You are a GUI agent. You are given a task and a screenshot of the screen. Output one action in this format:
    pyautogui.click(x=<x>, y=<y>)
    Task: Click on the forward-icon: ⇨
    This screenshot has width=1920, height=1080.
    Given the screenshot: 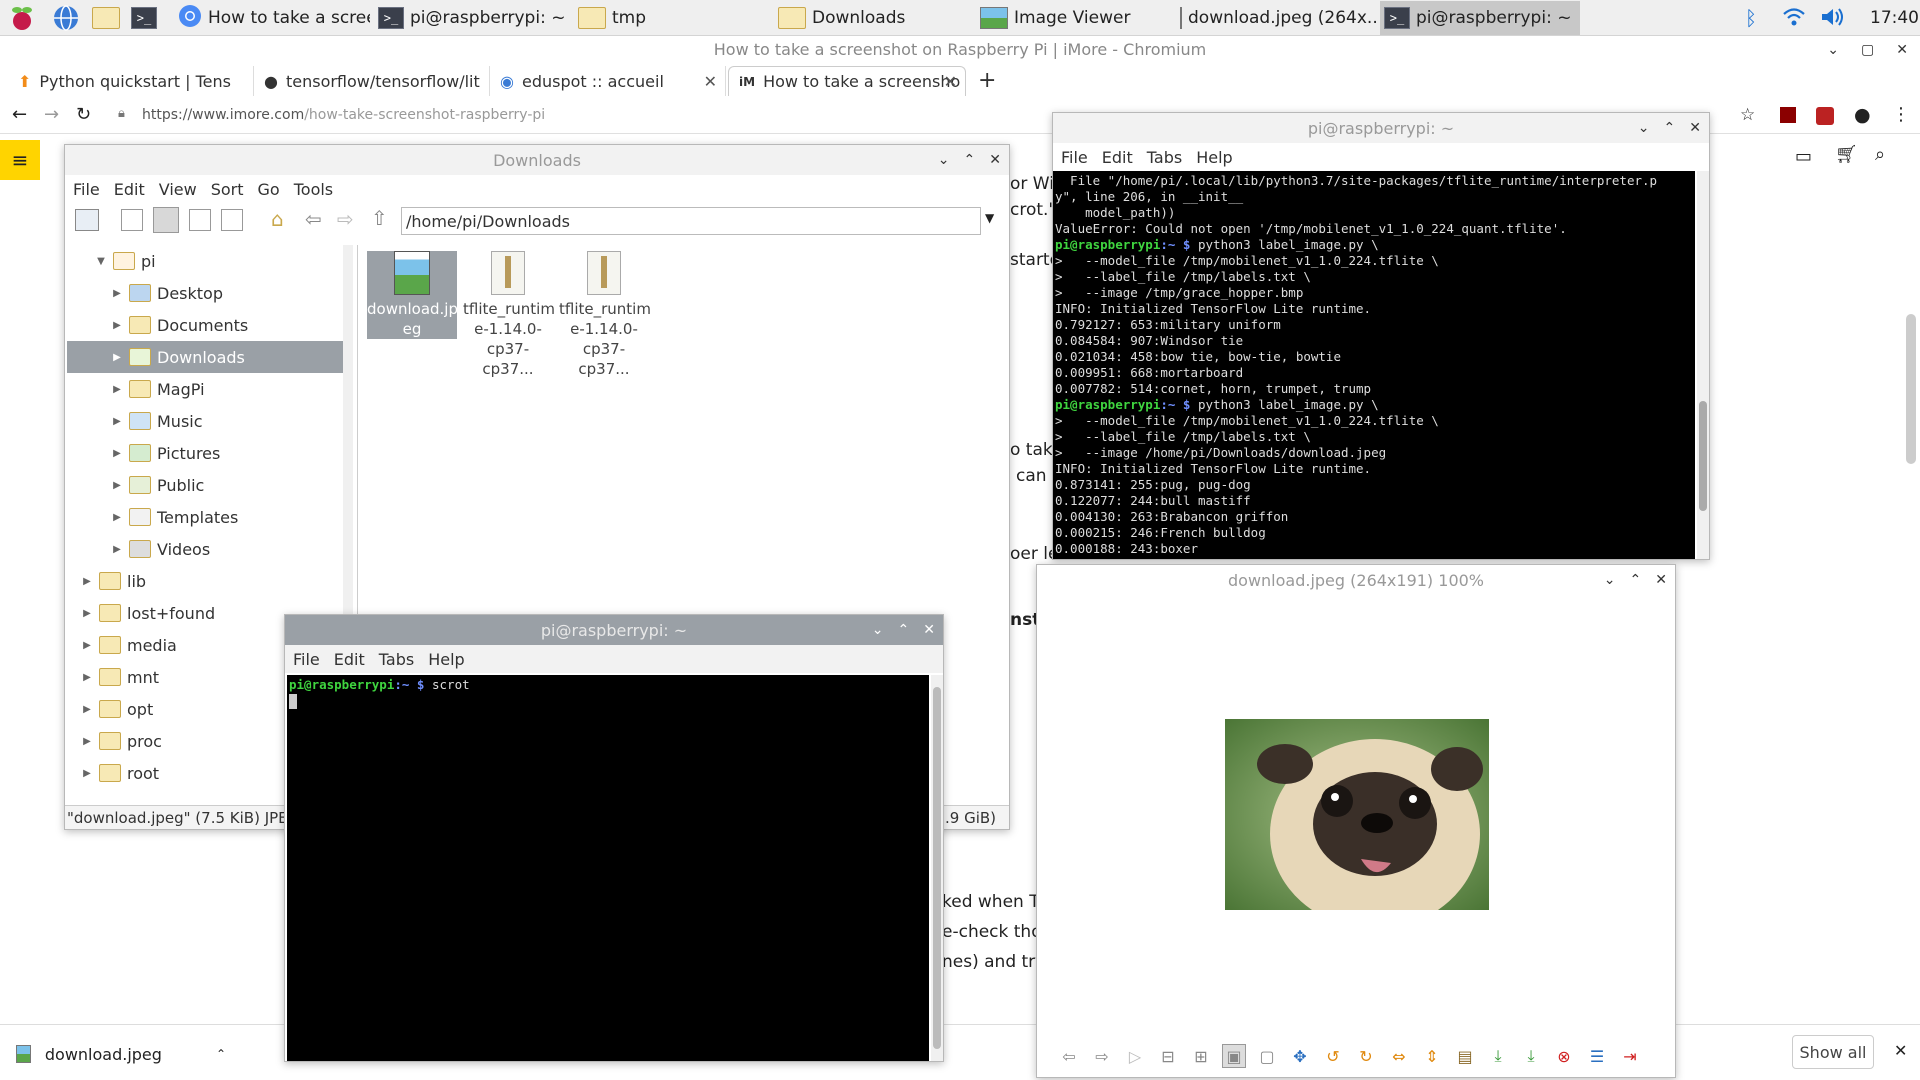 What is the action you would take?
    pyautogui.click(x=345, y=219)
    